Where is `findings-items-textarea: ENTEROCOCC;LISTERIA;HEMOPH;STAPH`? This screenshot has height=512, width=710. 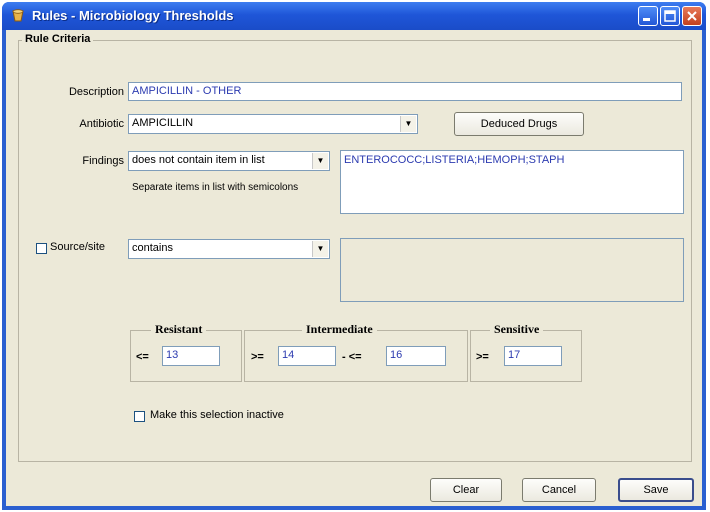
findings-items-textarea: ENTEROCOCC;LISTERIA;HEMOPH;STAPH is located at coordinates (512, 182).